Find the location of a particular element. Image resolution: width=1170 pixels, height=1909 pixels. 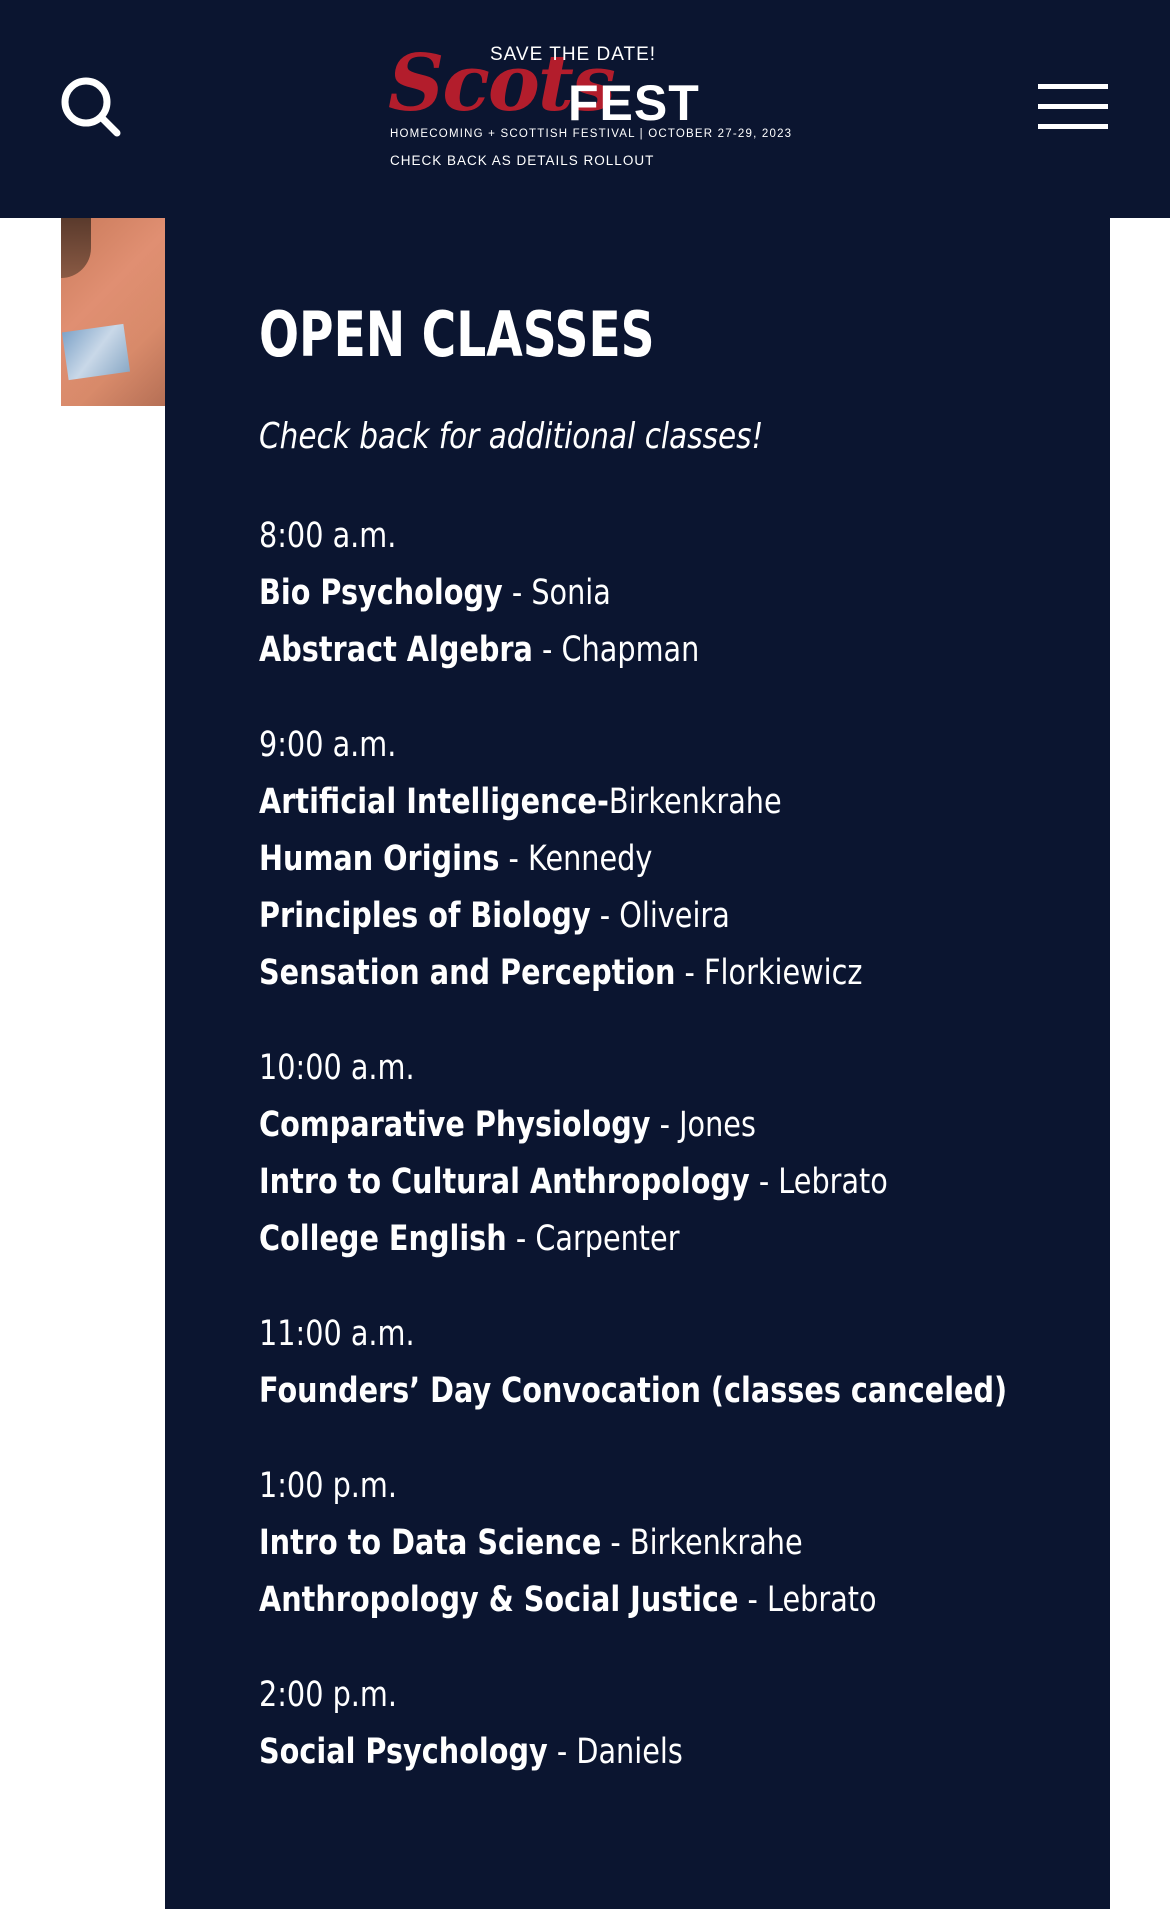

slot-time: 11:00 a.m. is located at coordinates (337, 1334).